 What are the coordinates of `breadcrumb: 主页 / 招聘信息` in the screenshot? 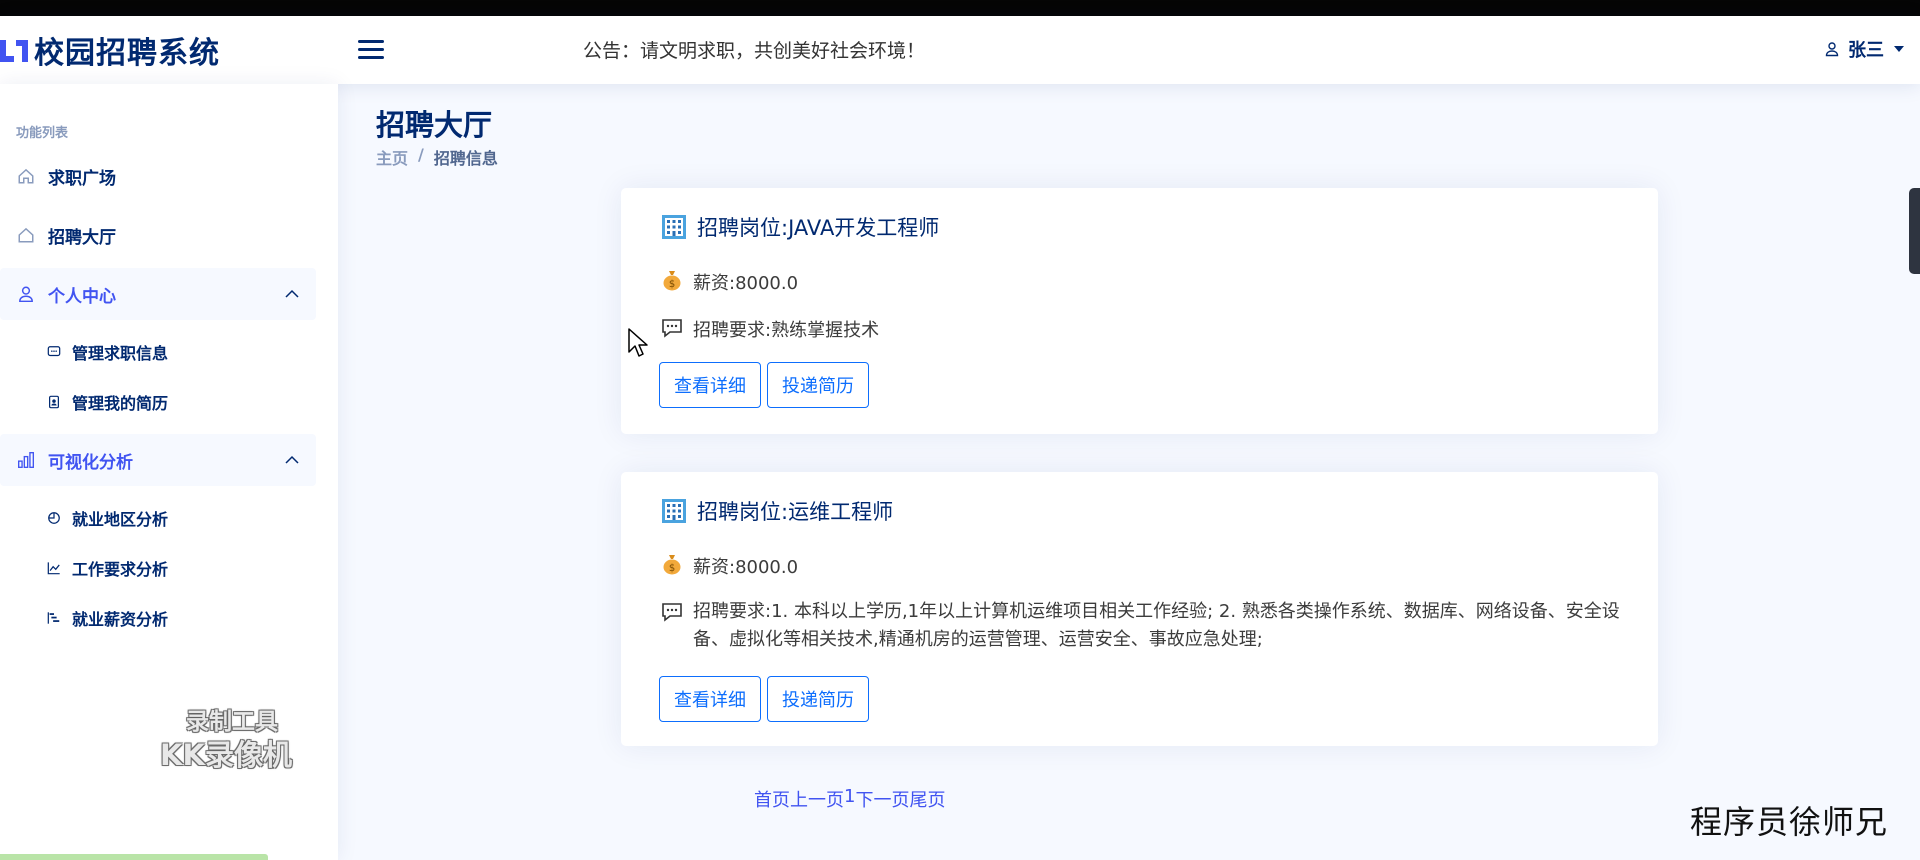 It's located at (437, 157).